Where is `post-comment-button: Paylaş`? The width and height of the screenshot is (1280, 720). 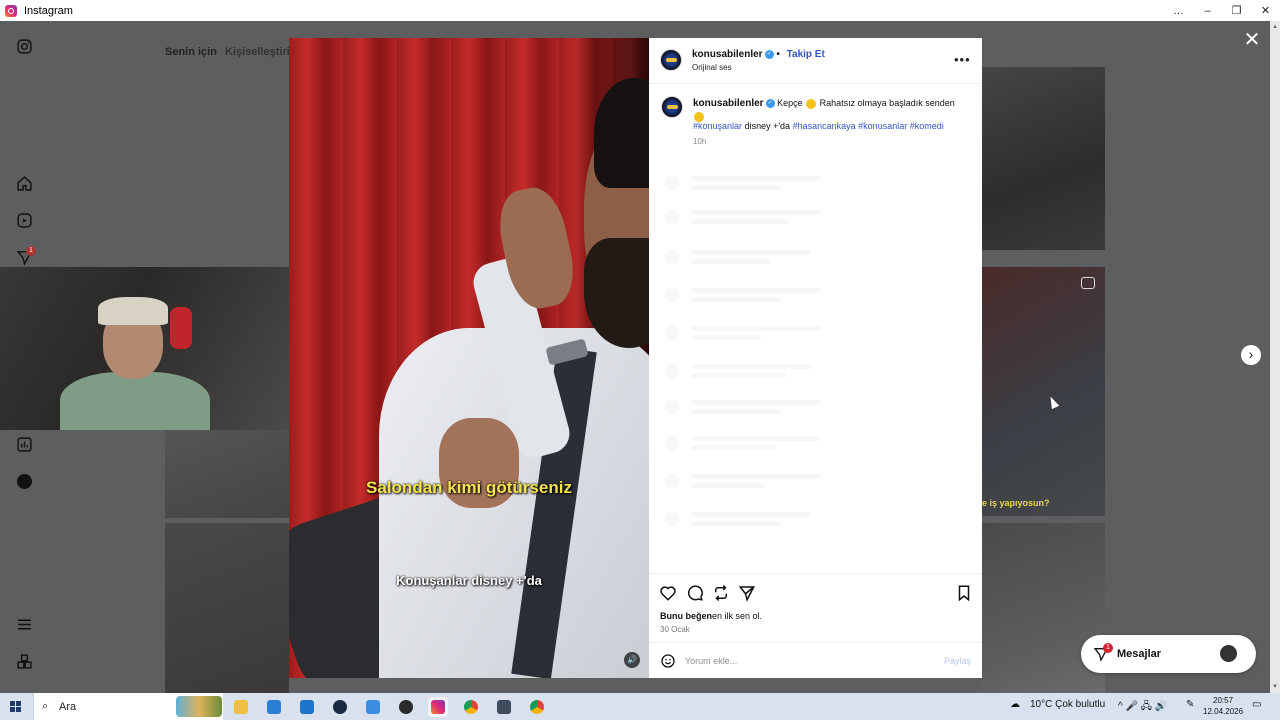 post-comment-button: Paylaş is located at coordinates (957, 661).